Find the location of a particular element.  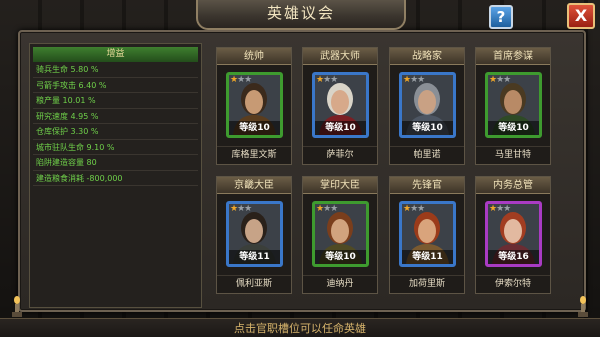

window-title: 英雄议会 is located at coordinates (301, 15).